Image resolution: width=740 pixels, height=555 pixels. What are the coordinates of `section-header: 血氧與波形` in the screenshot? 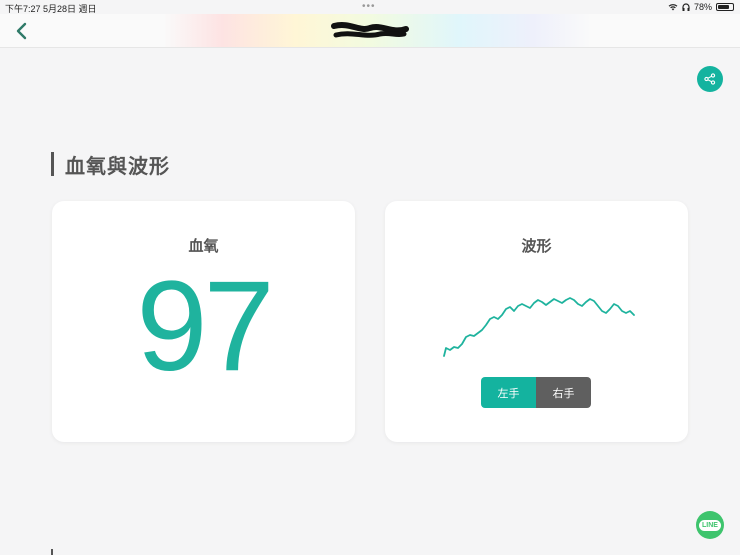 It's located at (110, 164).